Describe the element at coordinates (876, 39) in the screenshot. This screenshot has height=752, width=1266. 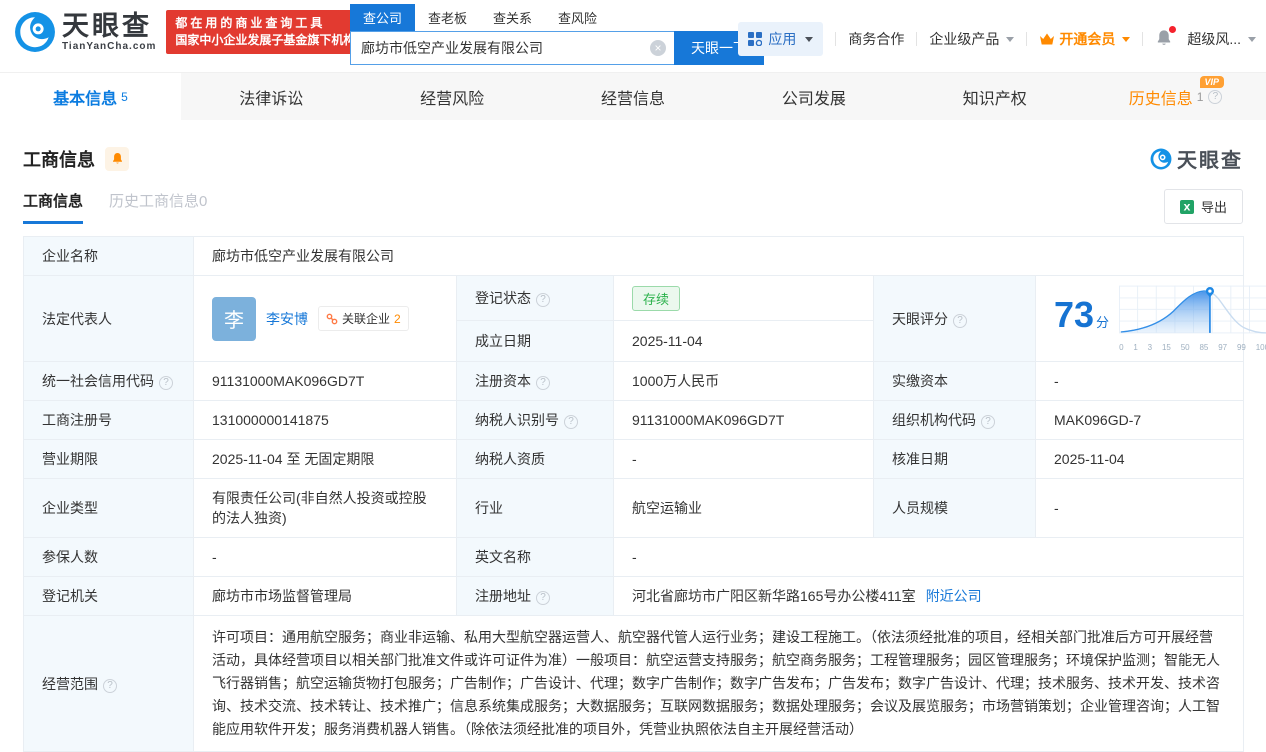
I see `nav-cooperation: 商务合作` at that location.